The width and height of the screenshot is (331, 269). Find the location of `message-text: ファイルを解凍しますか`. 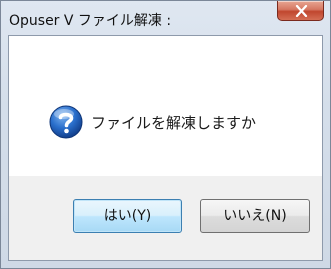

message-text: ファイルを解凍しますか is located at coordinates (174, 123).